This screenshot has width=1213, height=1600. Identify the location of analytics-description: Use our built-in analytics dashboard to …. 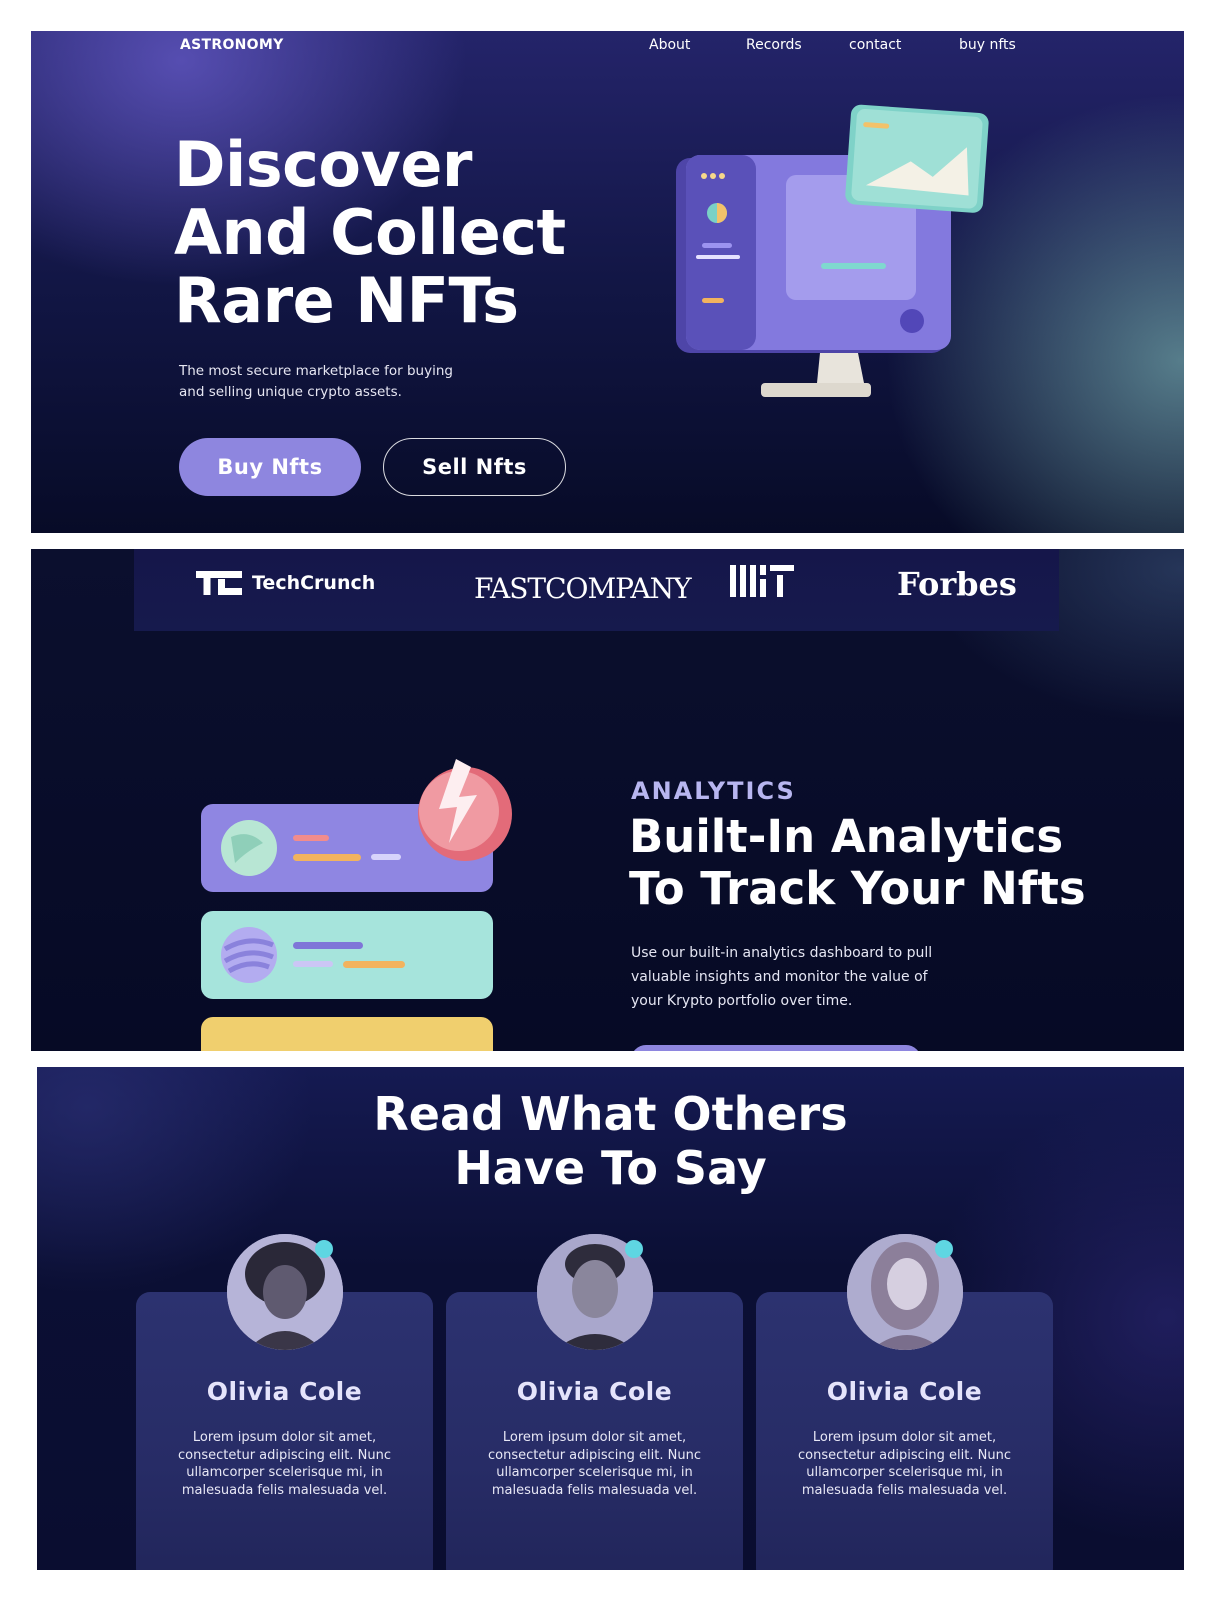
(782, 977).